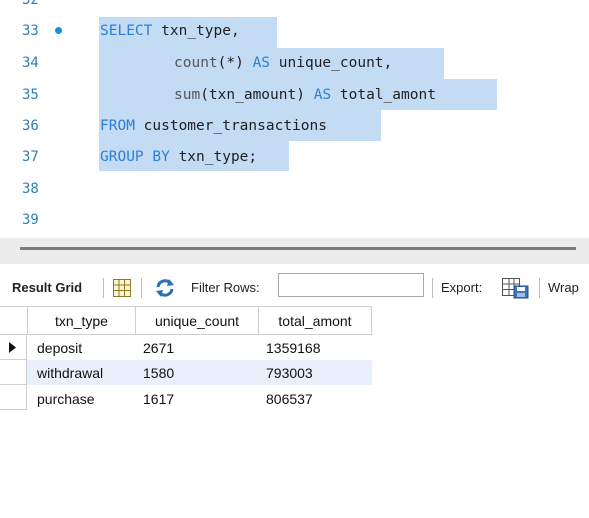 The width and height of the screenshot is (589, 518). I want to click on sql-keyword: GROUP BY, so click(135, 157).